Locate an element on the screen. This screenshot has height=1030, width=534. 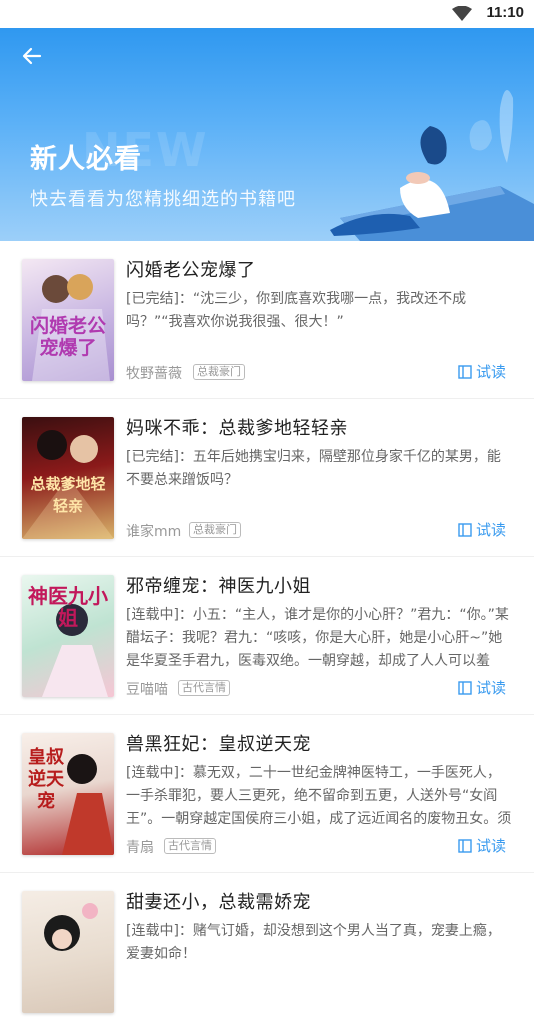
book-author: 谁家mm is located at coordinates (154, 532).